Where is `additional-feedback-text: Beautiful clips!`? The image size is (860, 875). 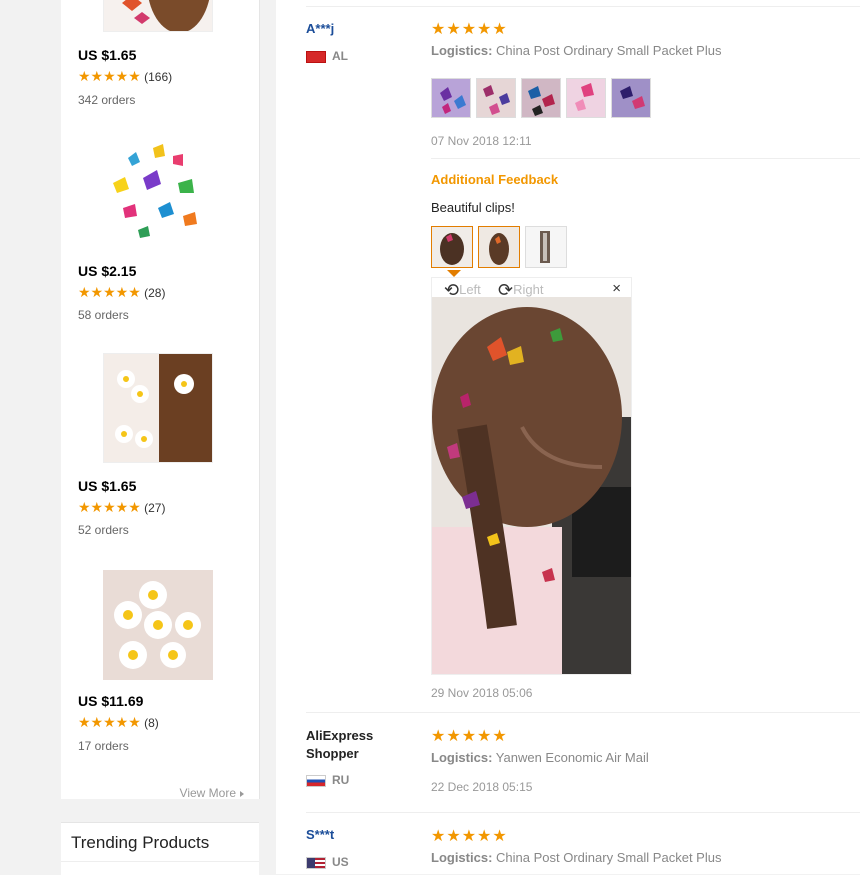 additional-feedback-text: Beautiful clips! is located at coordinates (473, 207).